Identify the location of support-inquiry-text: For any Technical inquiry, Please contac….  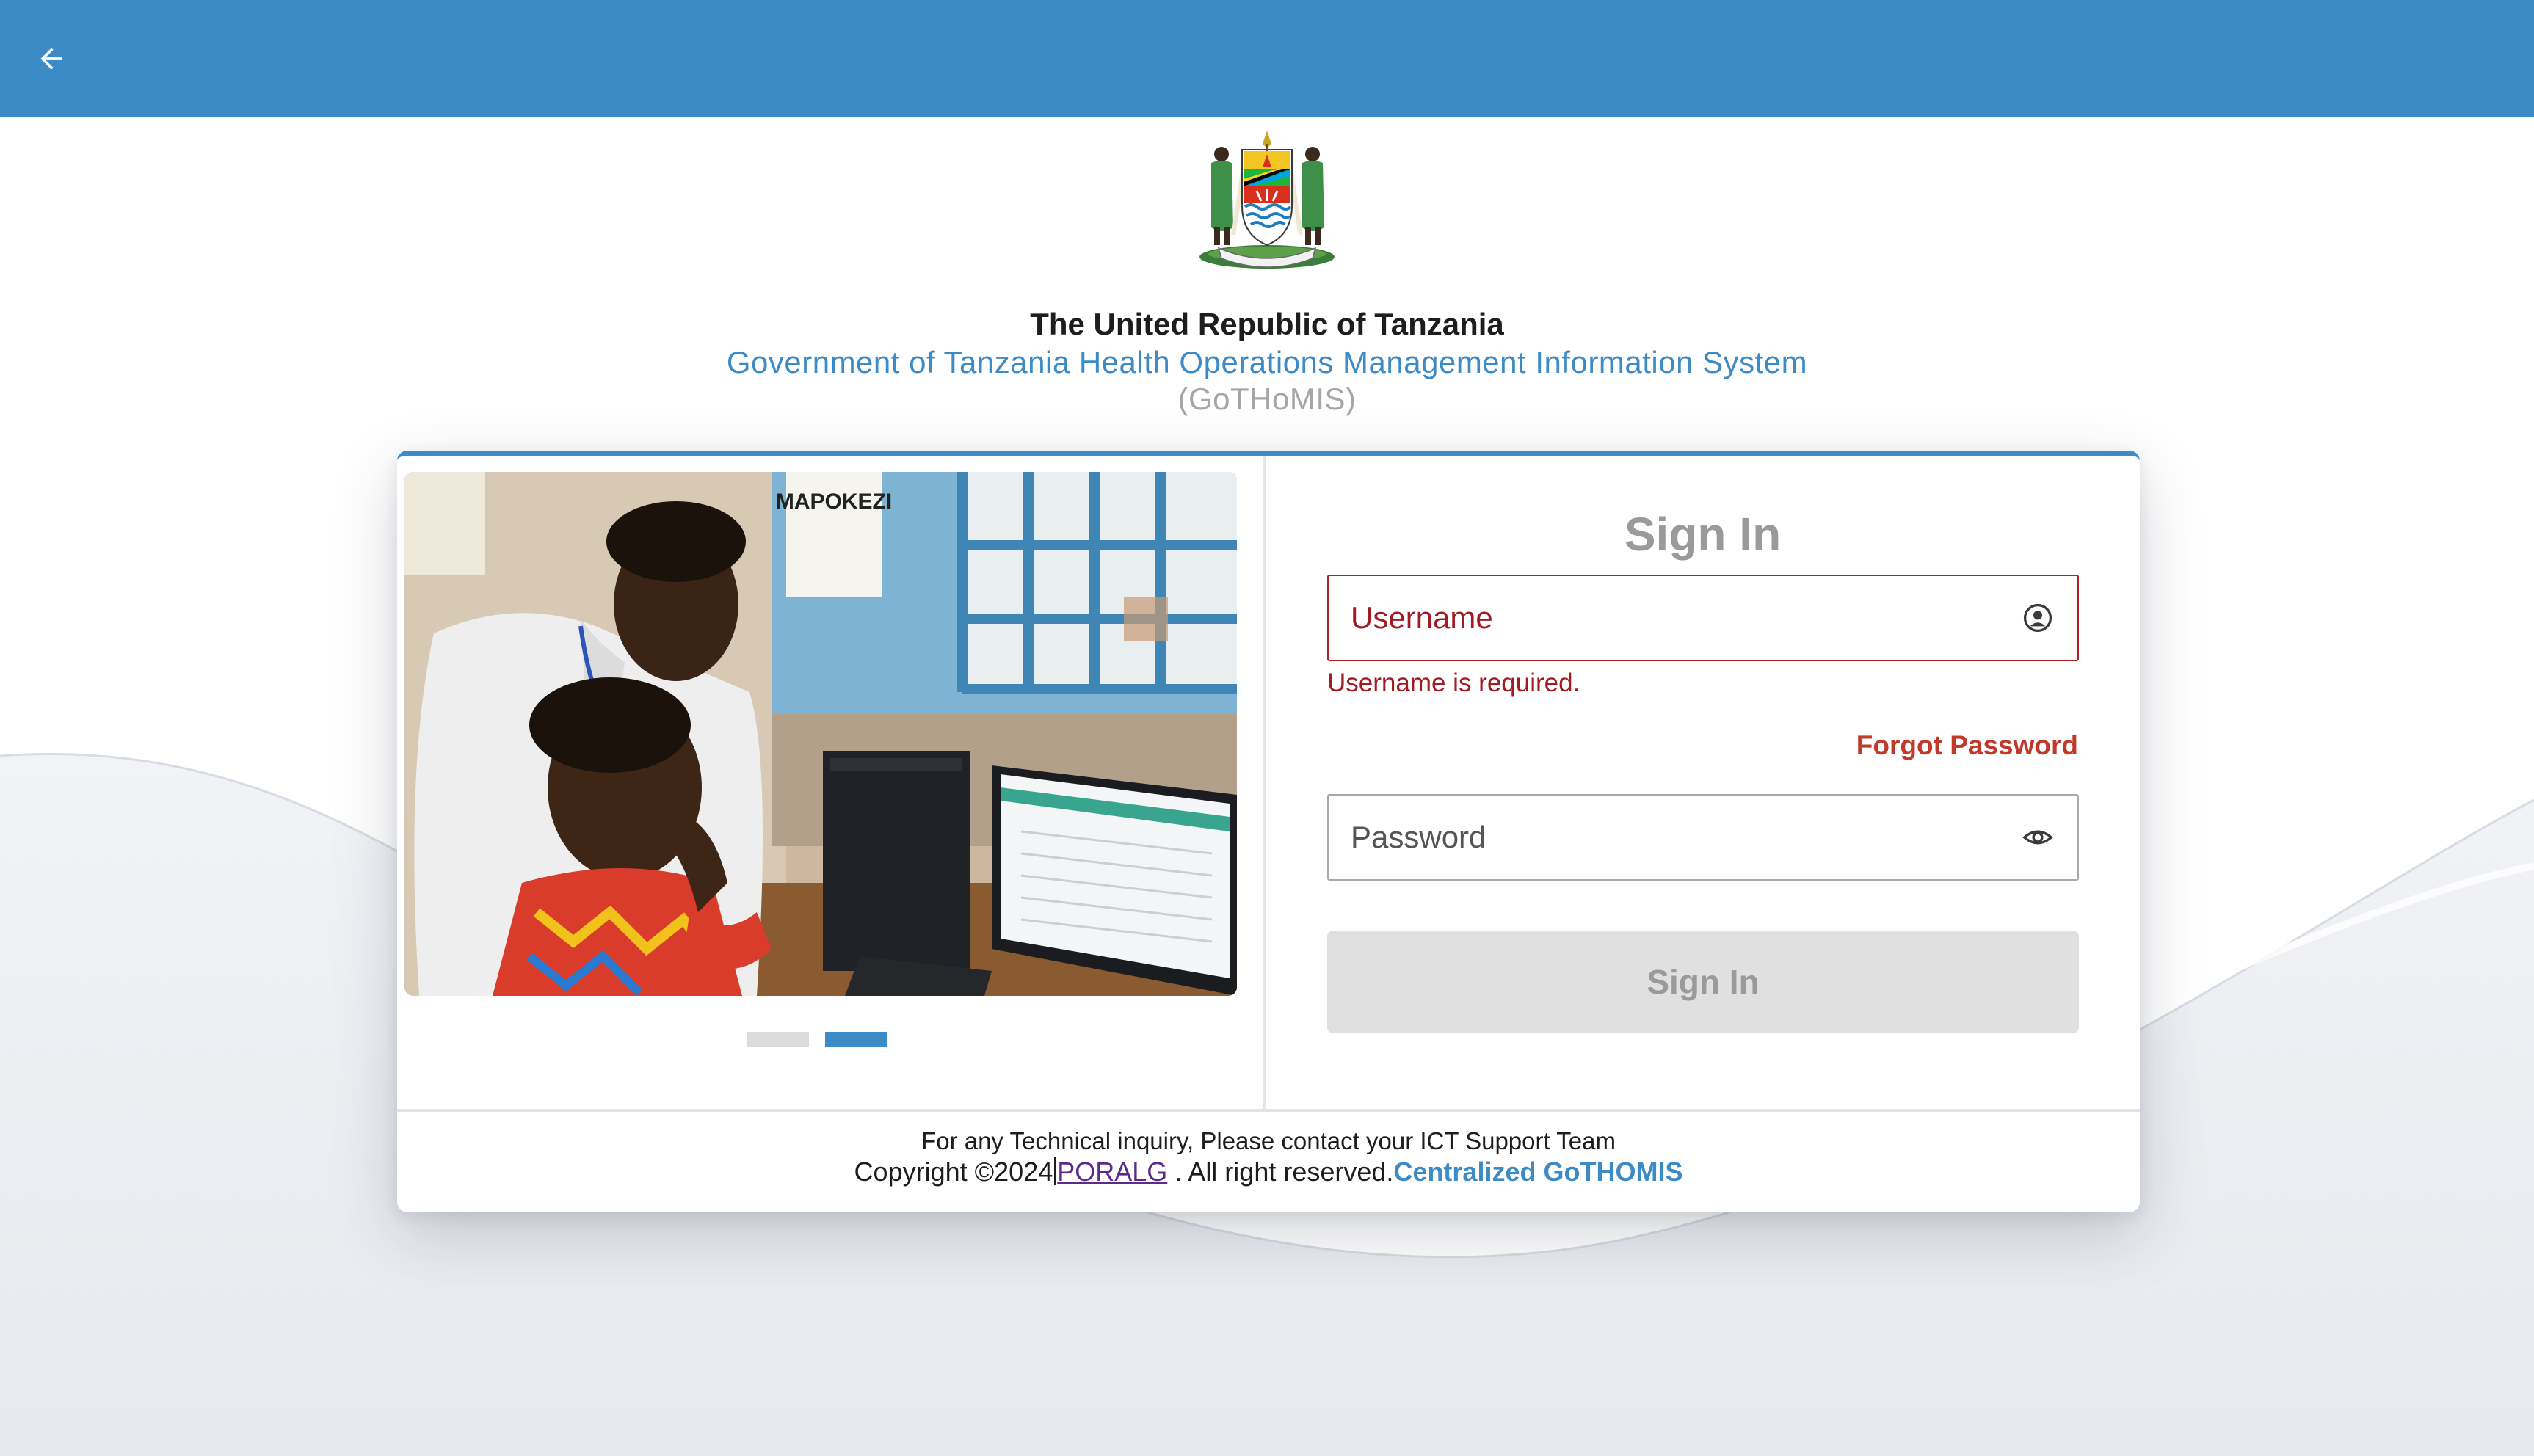
(1268, 1140).